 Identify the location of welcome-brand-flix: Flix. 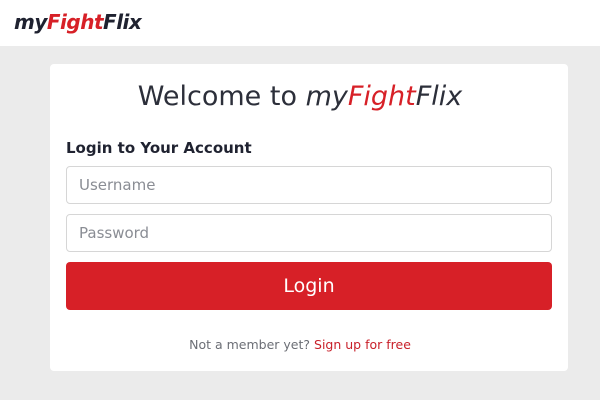
(439, 96).